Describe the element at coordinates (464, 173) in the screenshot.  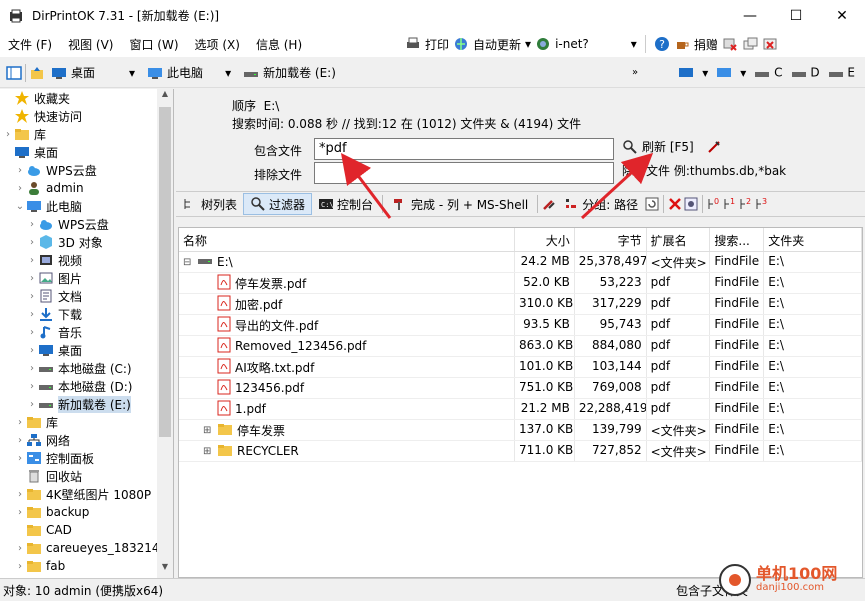
I see `exclude-input` at that location.